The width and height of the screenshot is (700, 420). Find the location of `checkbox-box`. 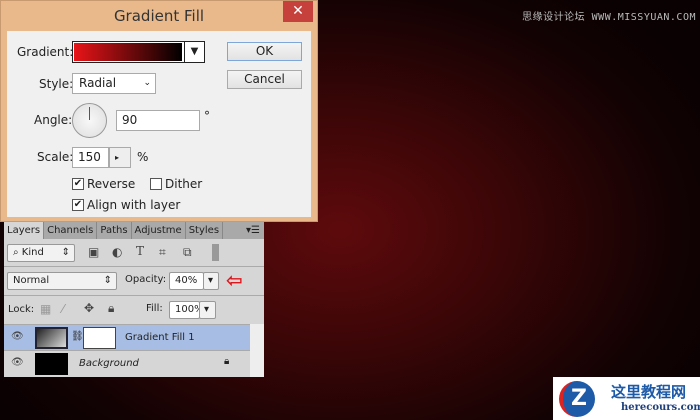

checkbox-box is located at coordinates (156, 184).